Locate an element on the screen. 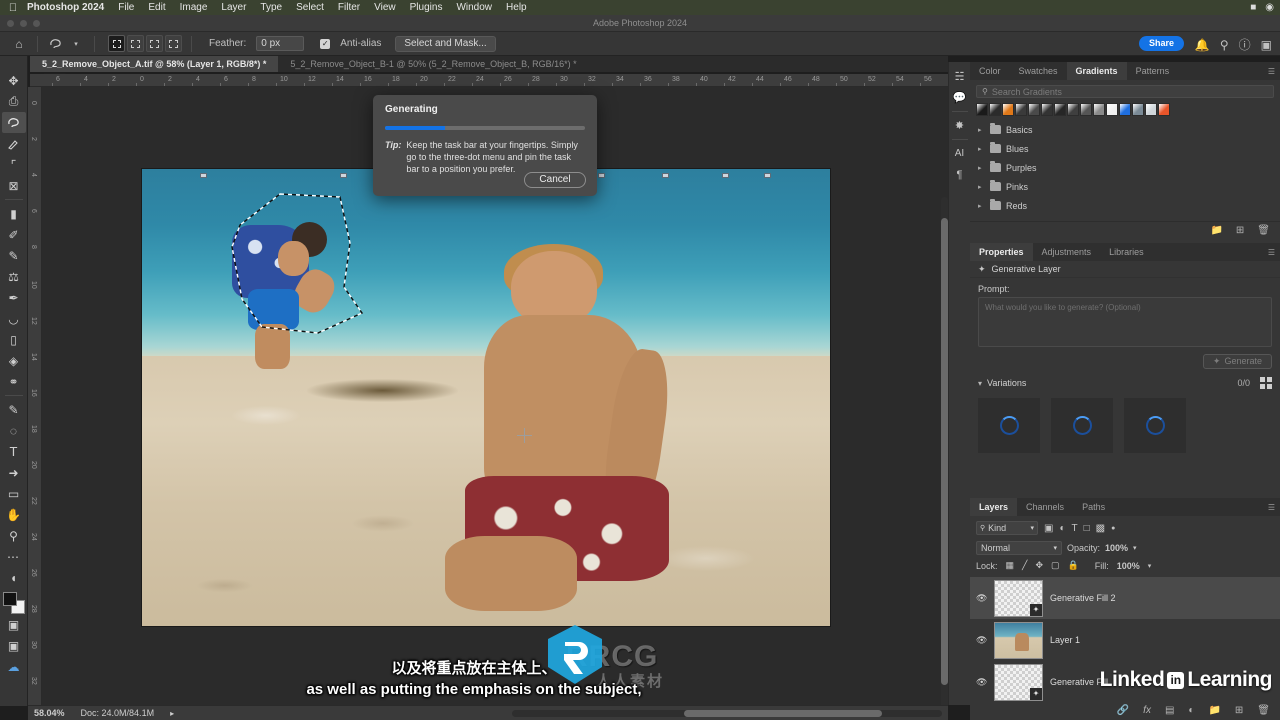 The image size is (1280, 720). rectangular-marquee-tool-icon: ⎙ is located at coordinates (14, 101).